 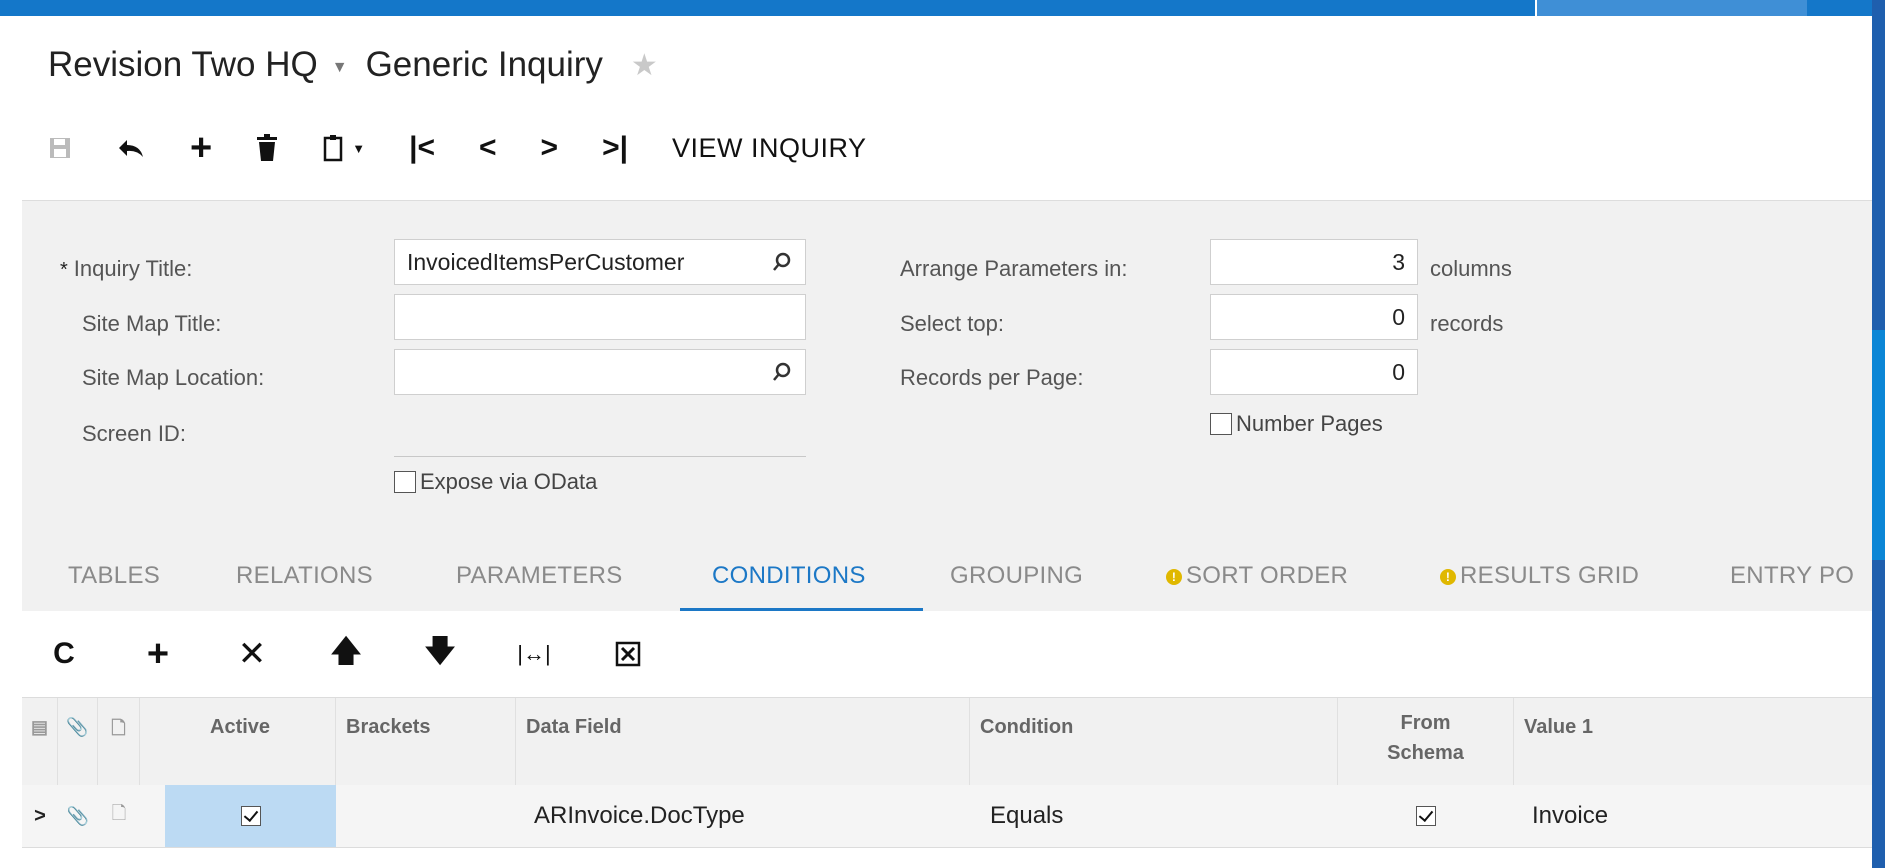 What do you see at coordinates (158, 654) in the screenshot?
I see `add-row-button: +` at bounding box center [158, 654].